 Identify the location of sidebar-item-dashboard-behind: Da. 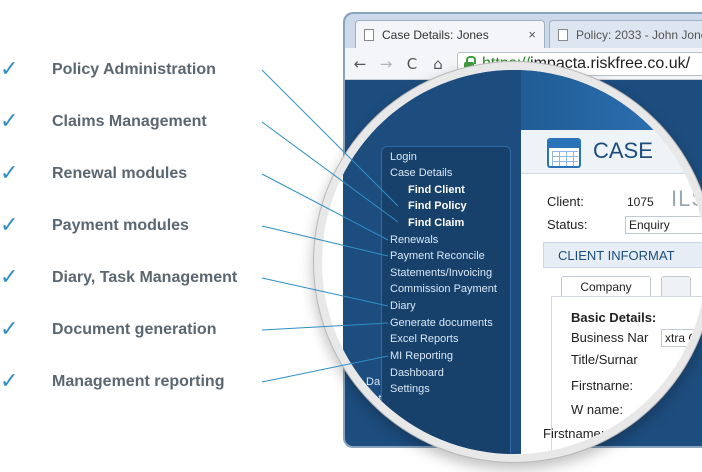
(373, 382).